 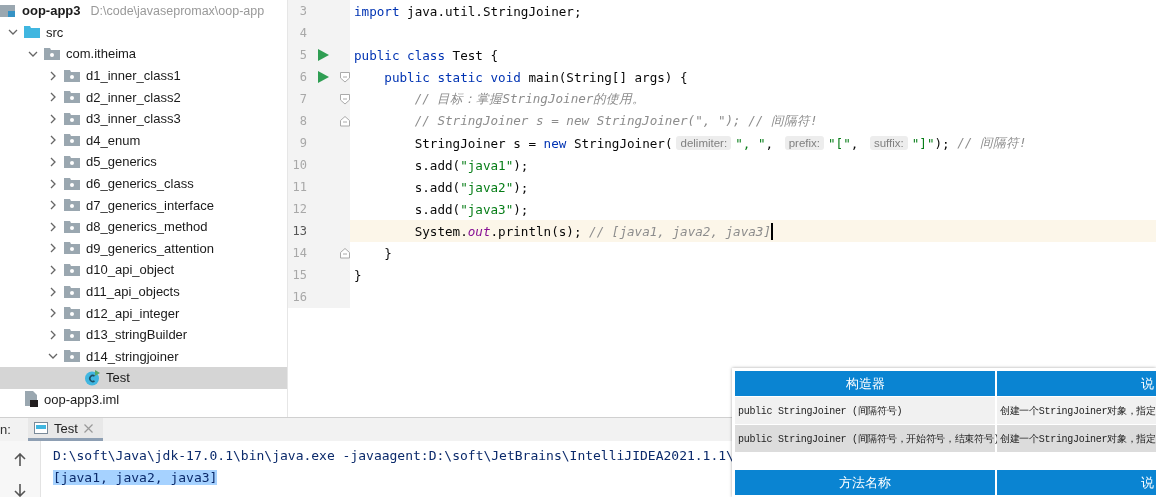 I want to click on table-header-cell: 构造器, so click(x=865, y=383).